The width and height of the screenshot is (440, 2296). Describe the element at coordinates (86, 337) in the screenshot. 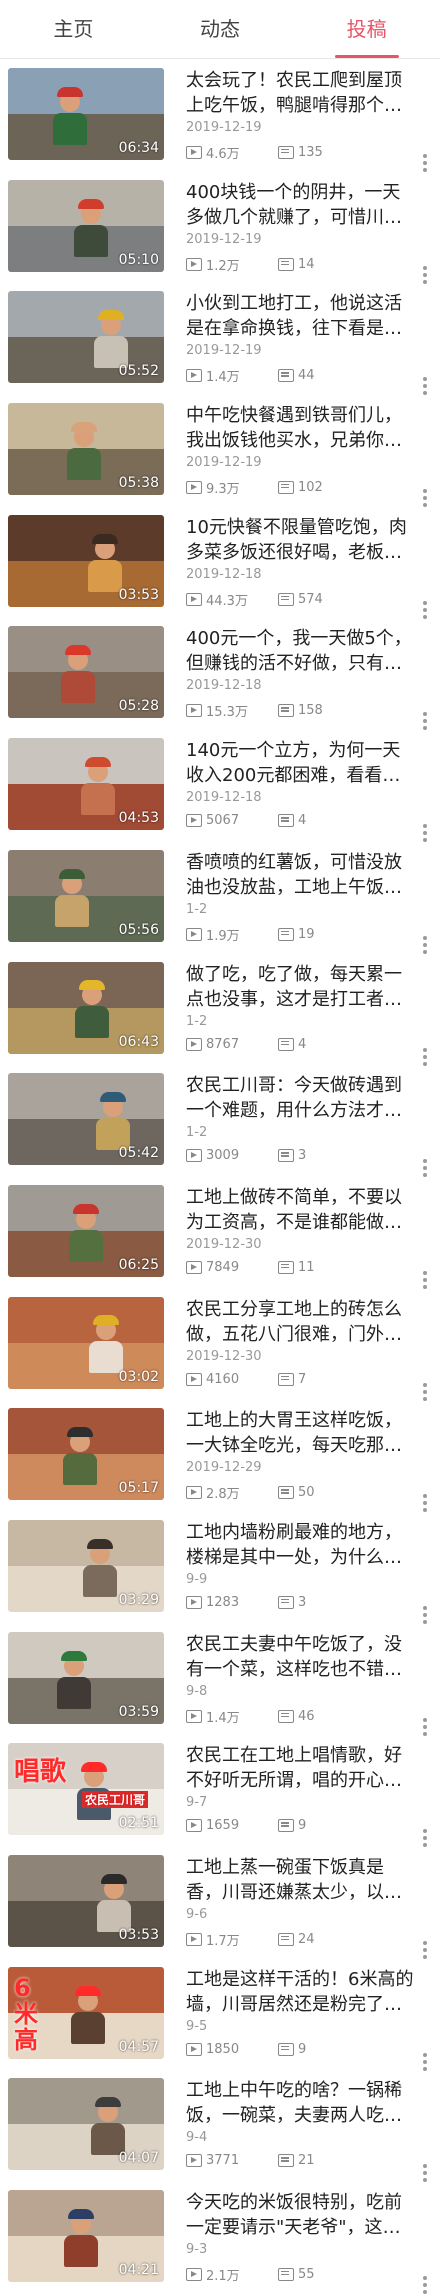

I see `video-thumbnail: 05:52` at that location.